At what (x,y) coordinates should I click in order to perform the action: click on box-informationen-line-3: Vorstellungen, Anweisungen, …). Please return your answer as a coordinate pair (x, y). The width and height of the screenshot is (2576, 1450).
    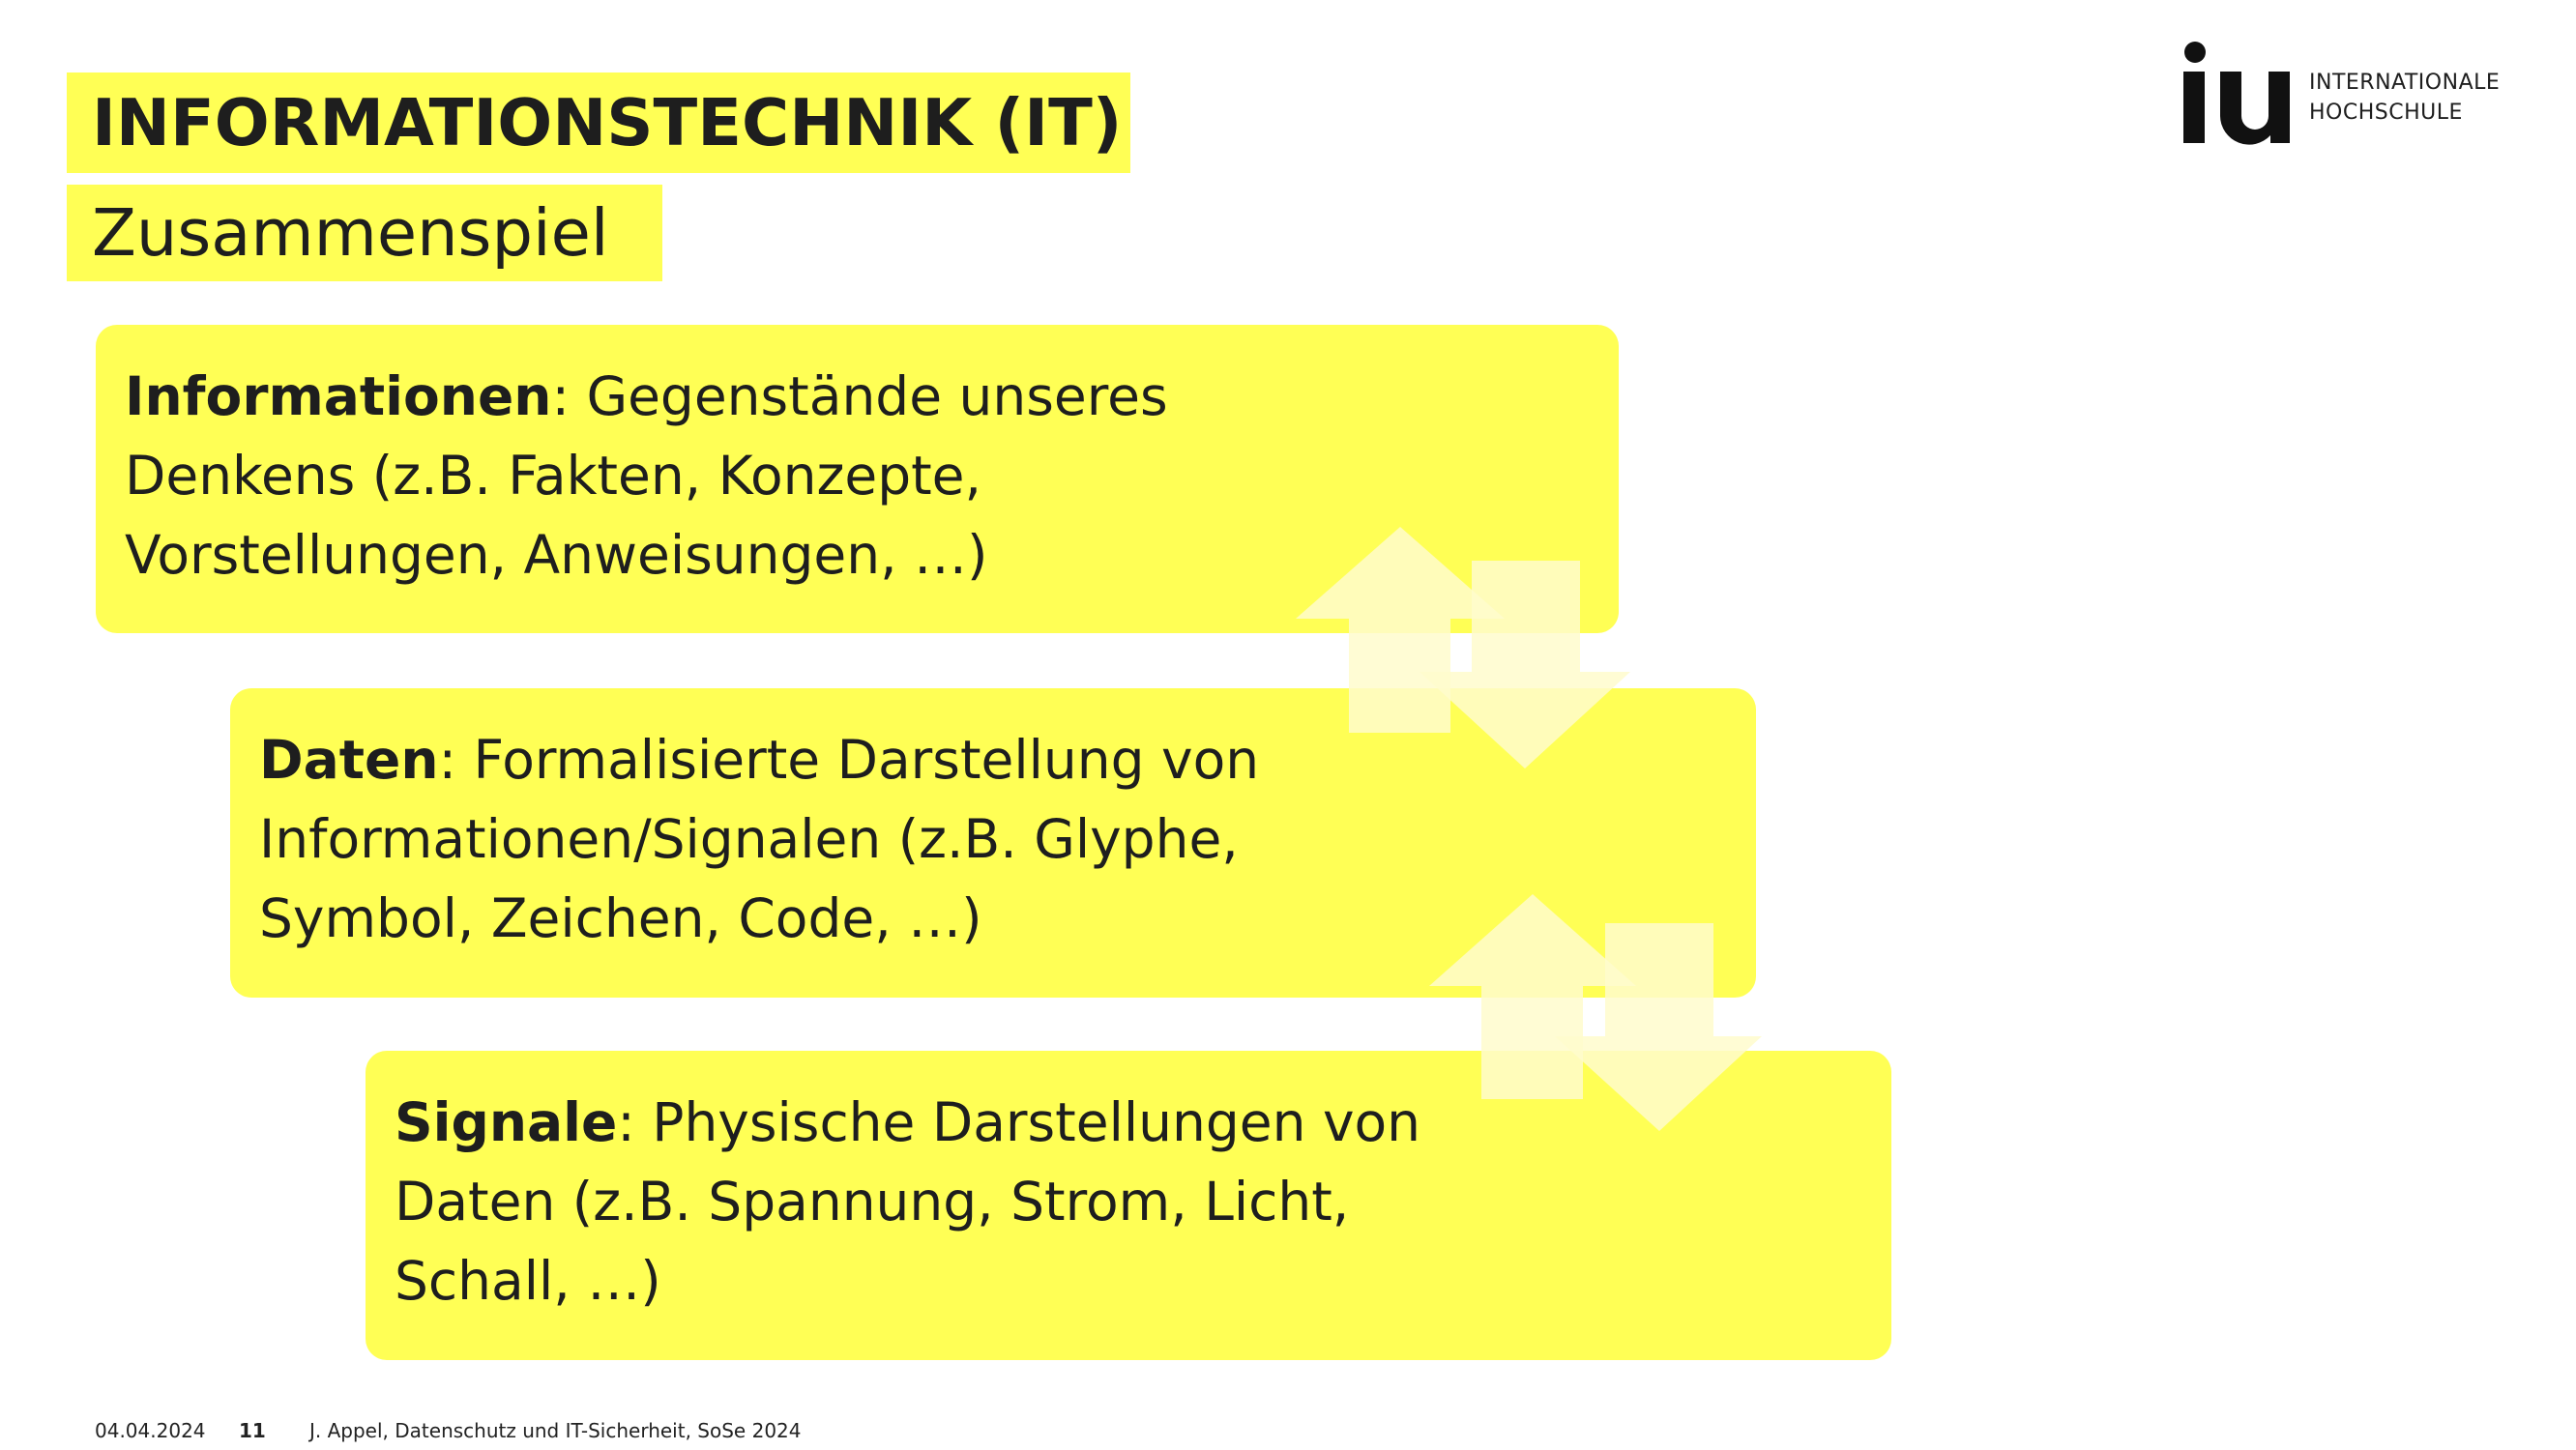
    Looking at the image, I should click on (556, 555).